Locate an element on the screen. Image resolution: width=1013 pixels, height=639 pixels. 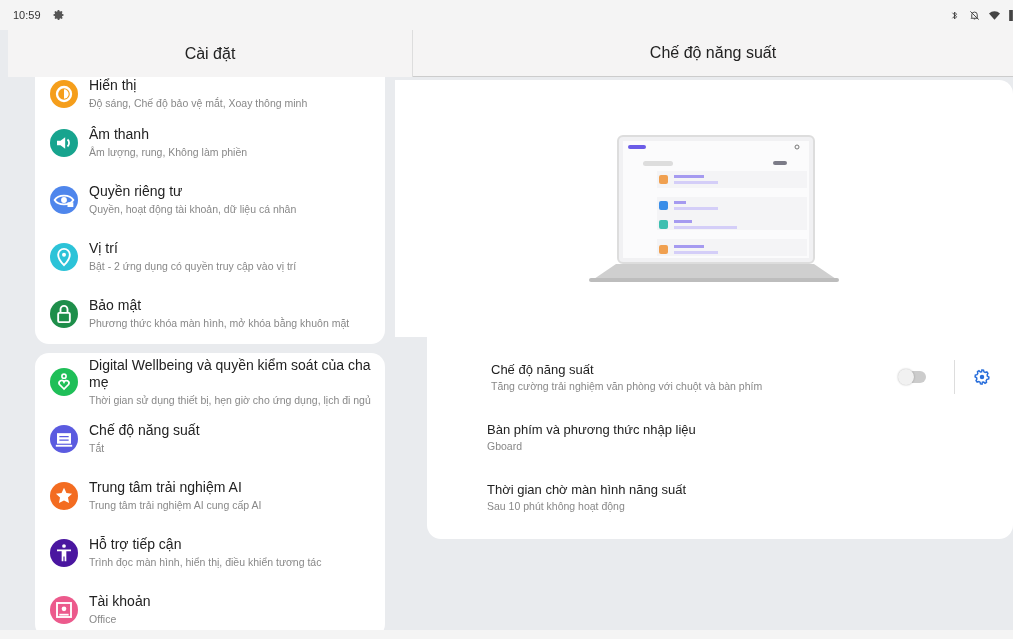
toggle-switch is located at coordinates (913, 377).